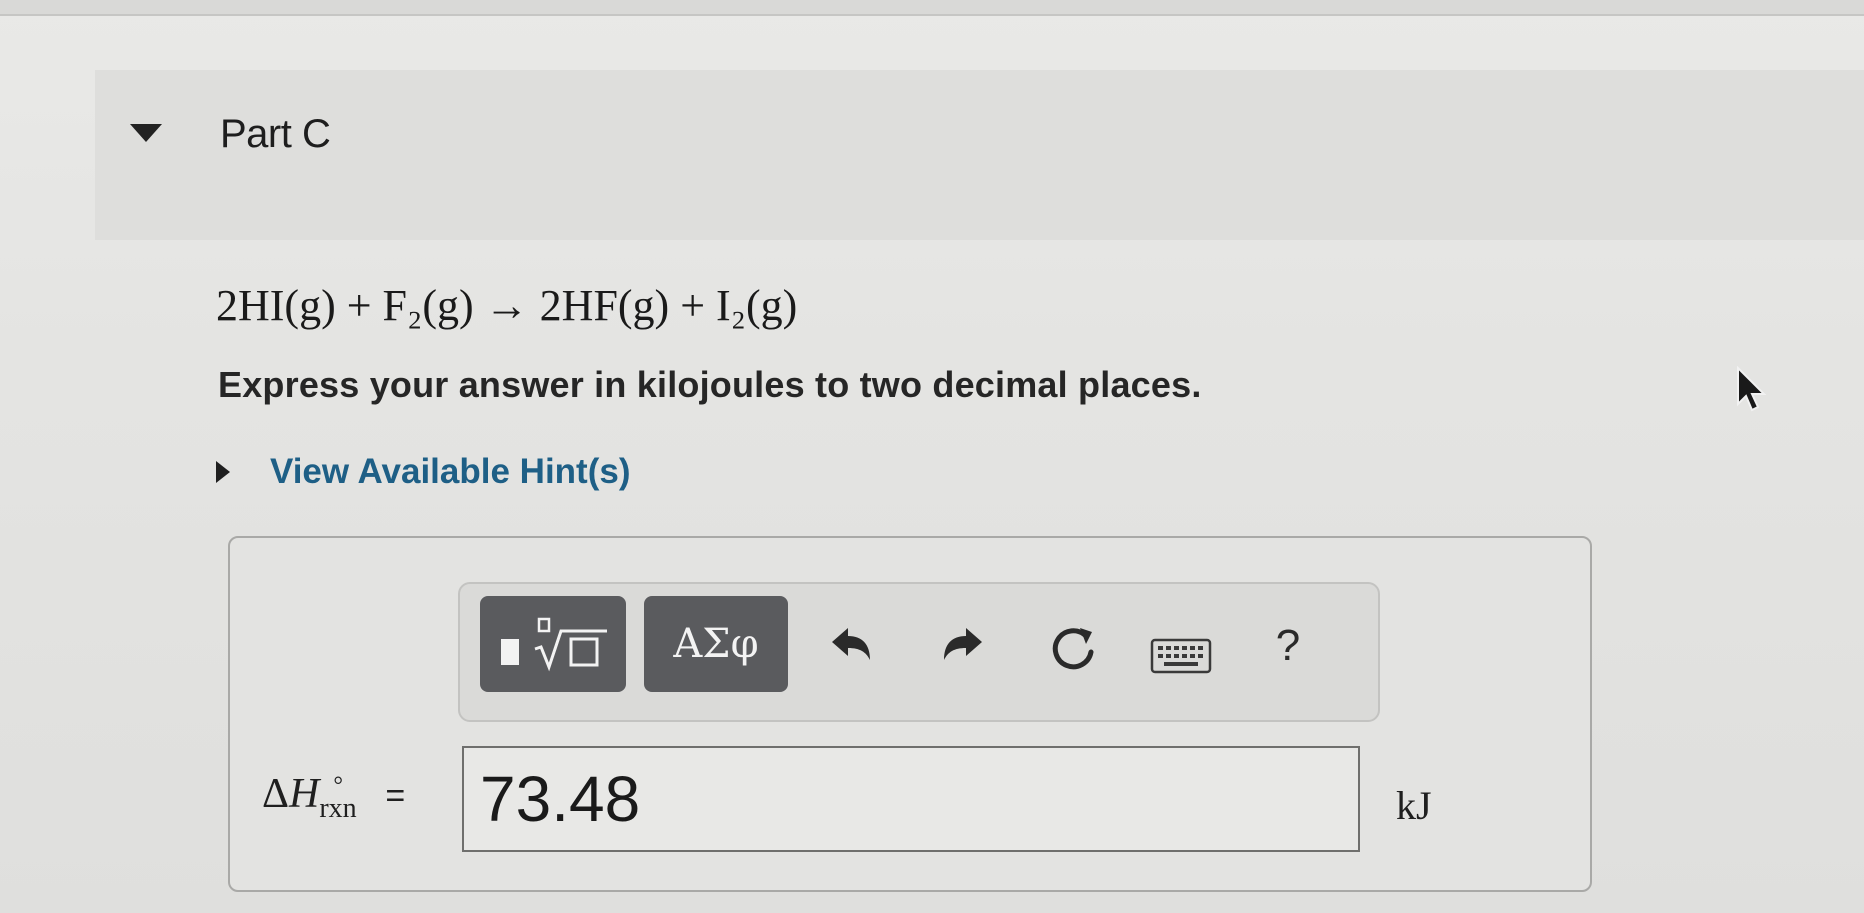  Describe the element at coordinates (851, 647) in the screenshot. I see `undo-icon` at that location.